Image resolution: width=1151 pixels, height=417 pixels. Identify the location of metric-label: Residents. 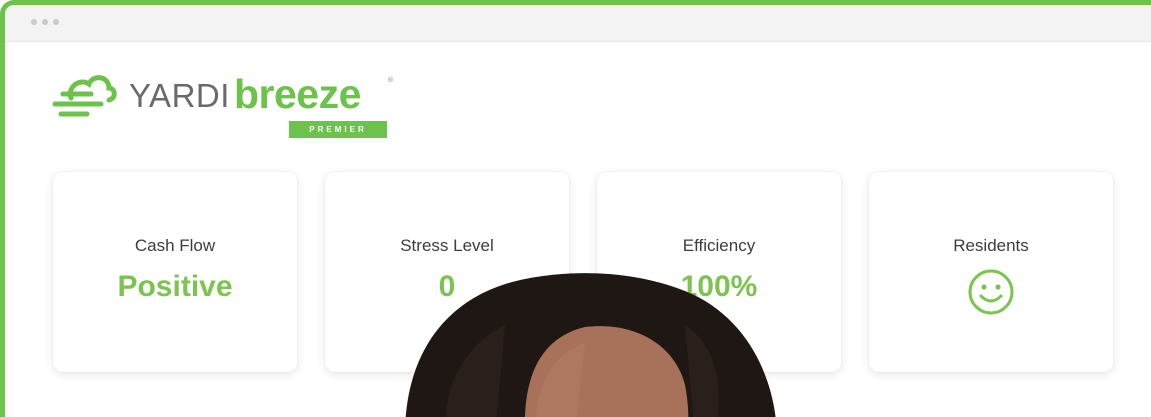
(991, 245).